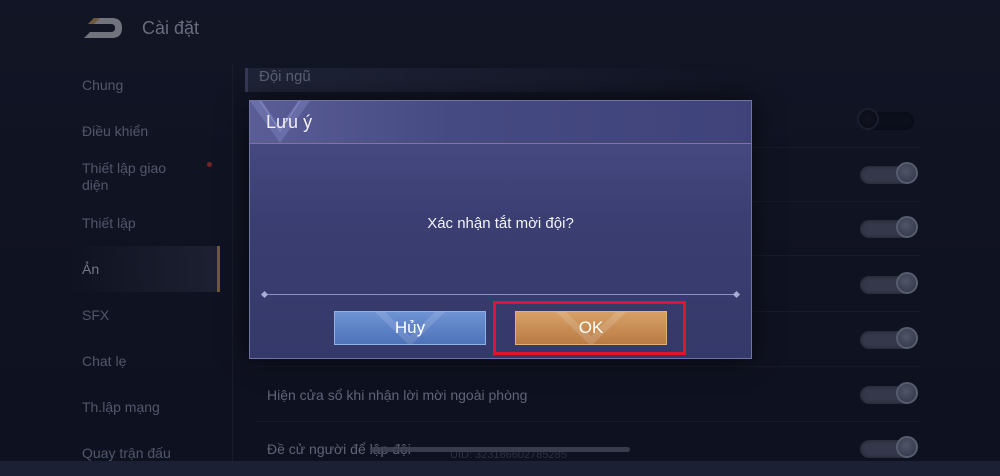 The image size is (1000, 476). I want to click on cancel-button: Hủy, so click(410, 328).